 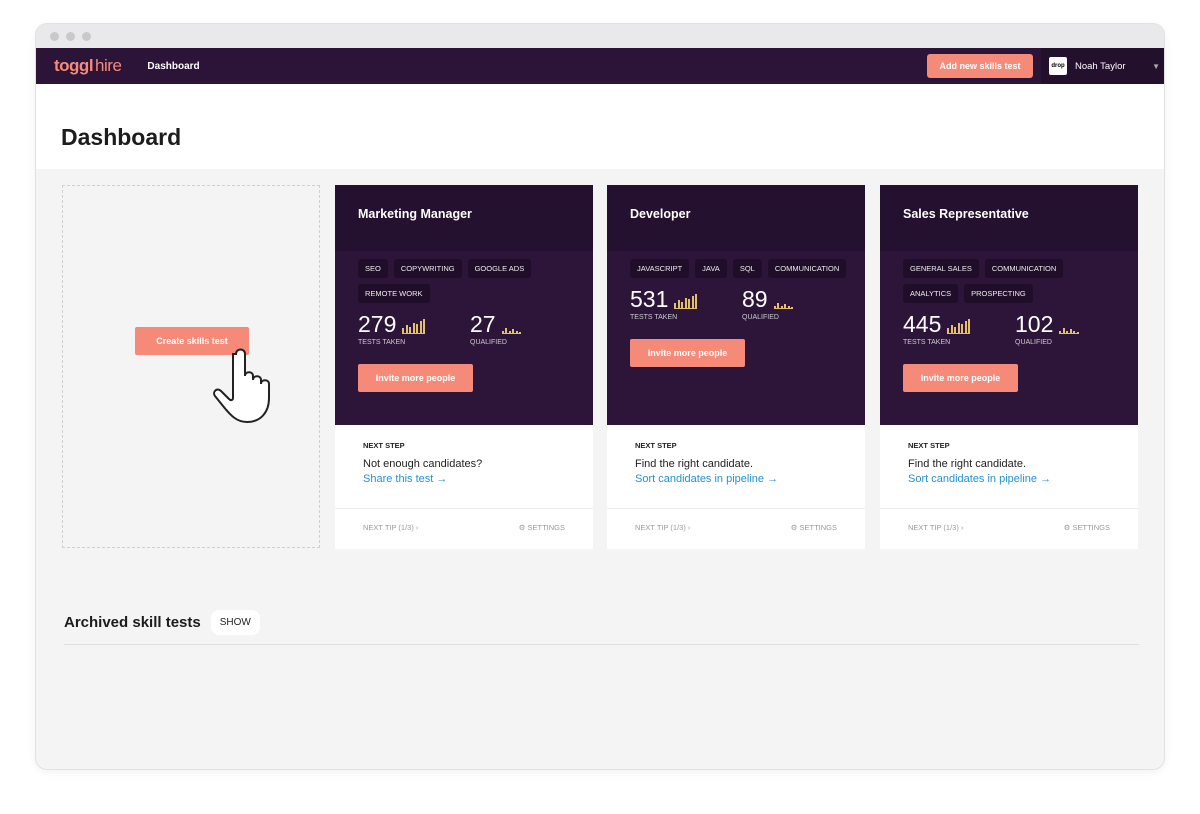 What do you see at coordinates (727, 264) in the screenshot?
I see `tag-list: JAVASCRIPT JAVA SQL COMMUNICATION` at bounding box center [727, 264].